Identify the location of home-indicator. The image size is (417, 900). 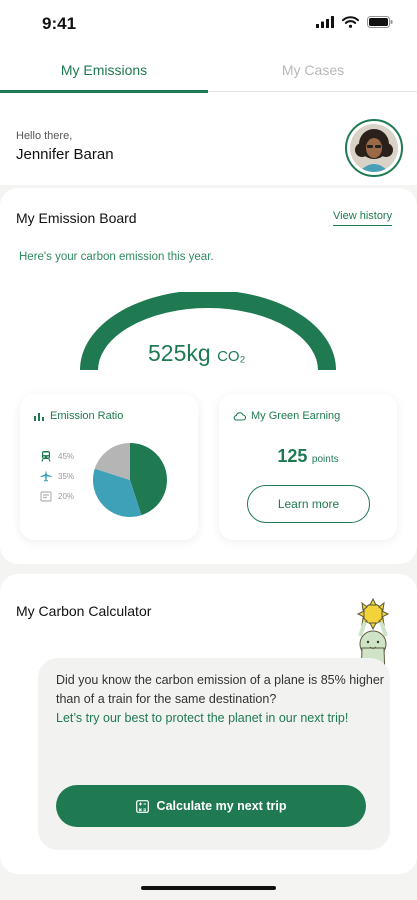
(208, 888).